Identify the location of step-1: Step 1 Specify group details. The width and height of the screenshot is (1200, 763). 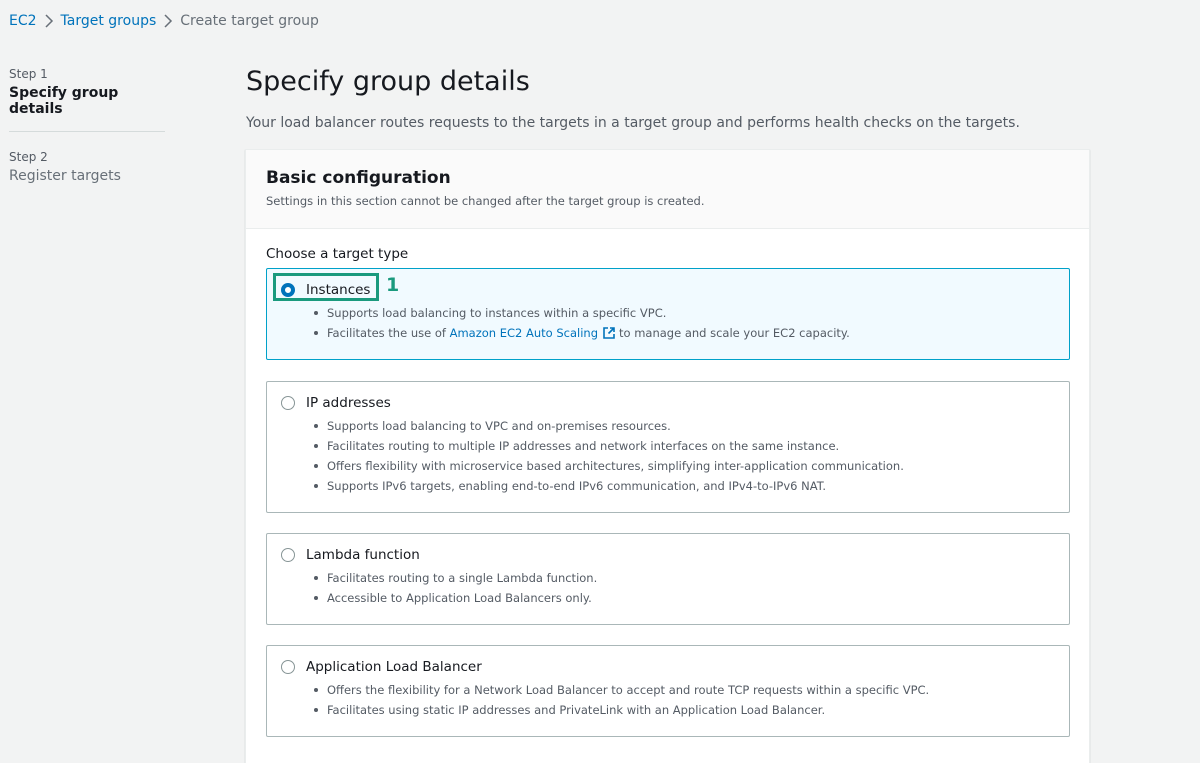
(87, 92).